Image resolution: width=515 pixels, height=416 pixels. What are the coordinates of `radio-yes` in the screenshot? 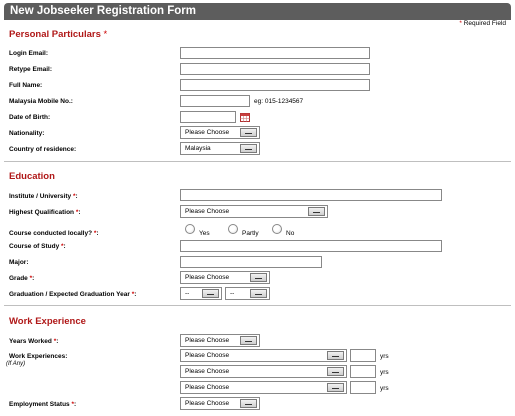 It's located at (190, 229).